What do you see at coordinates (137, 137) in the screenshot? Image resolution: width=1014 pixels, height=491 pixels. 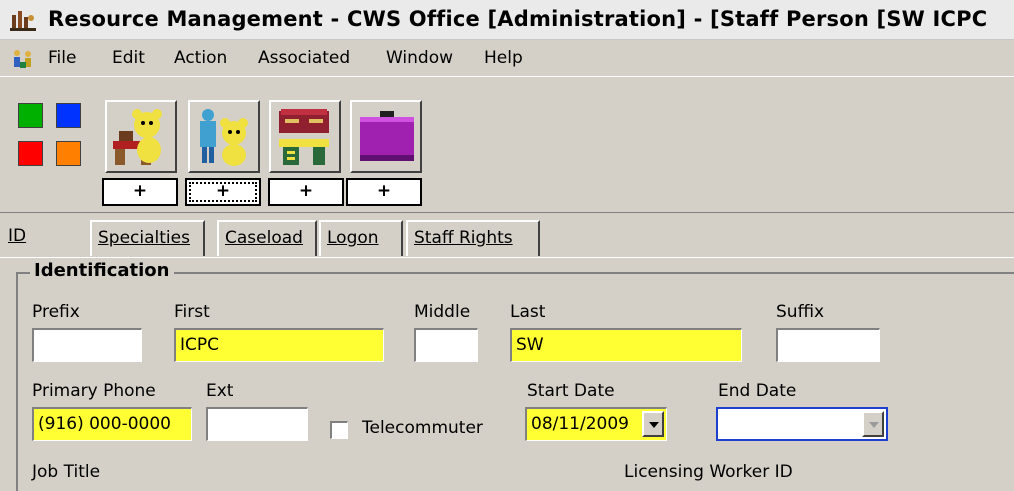 I see `teddy-bear-desk-icon` at bounding box center [137, 137].